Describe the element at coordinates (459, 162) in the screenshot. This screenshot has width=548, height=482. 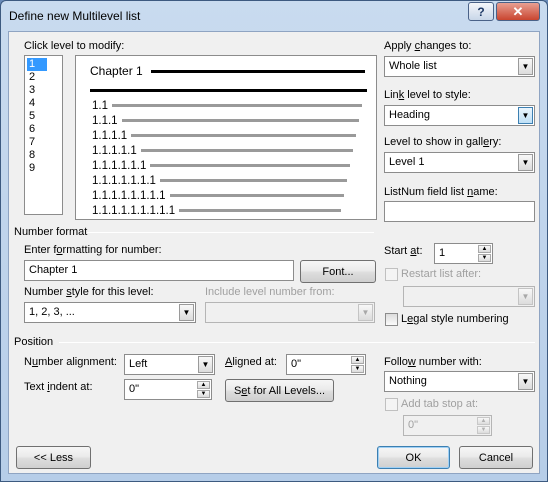
I see `gallery-level-select: Level 1 ▼` at that location.